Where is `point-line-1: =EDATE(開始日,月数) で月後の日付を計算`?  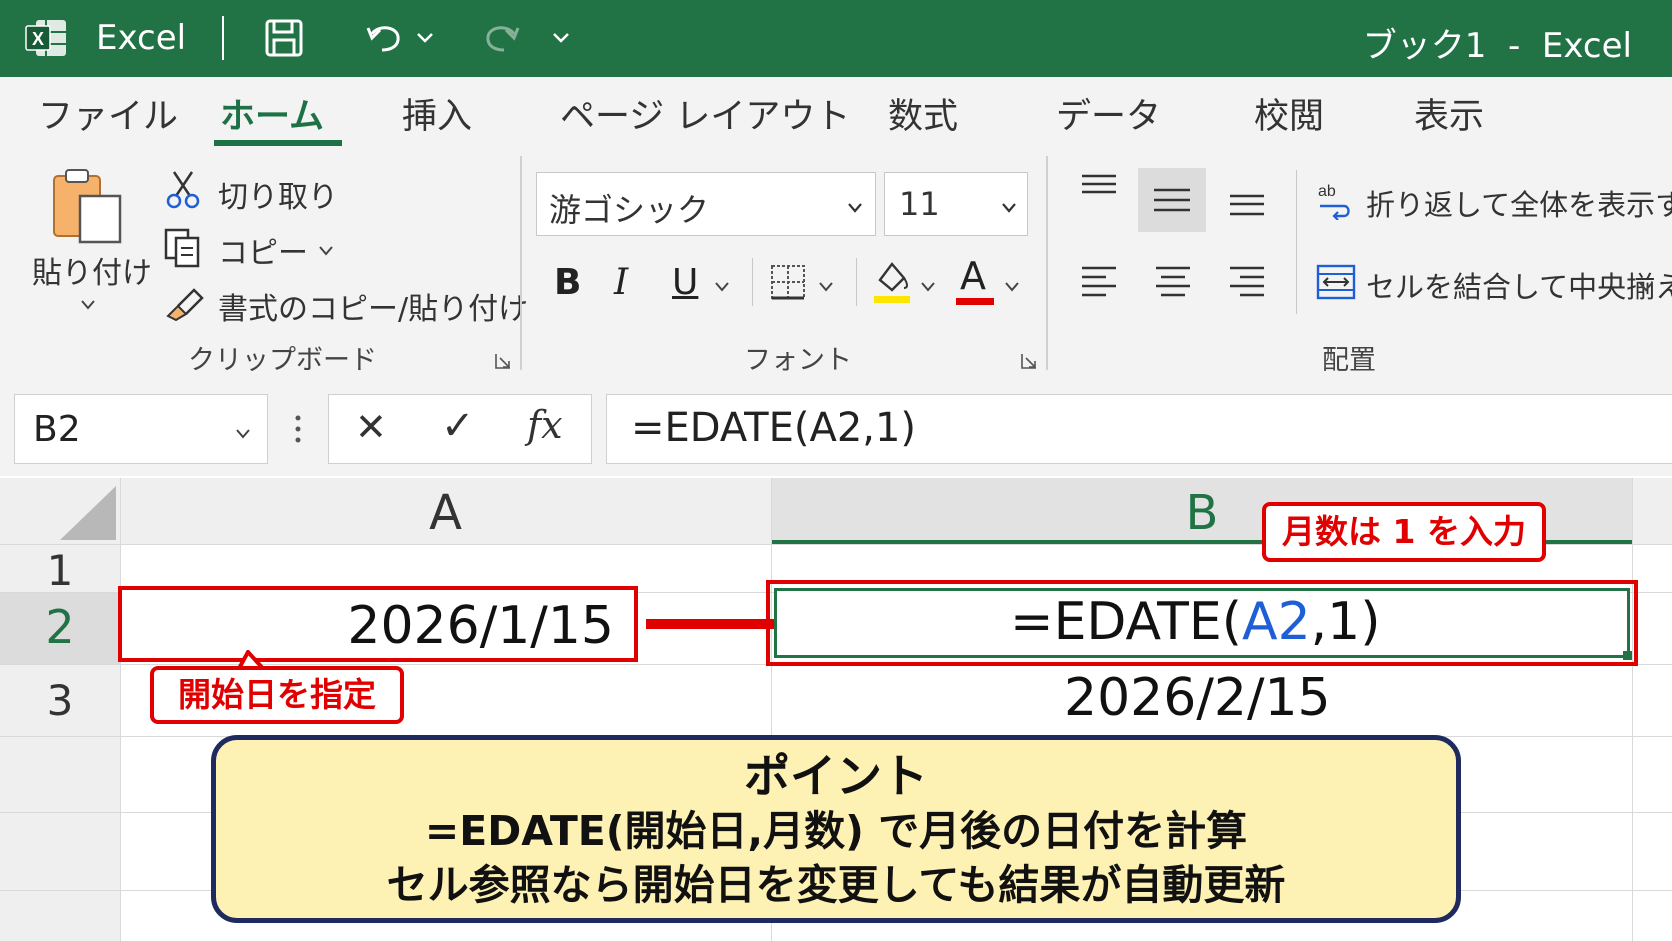
point-line-1: =EDATE(開始日,月数) で月後の日付を計算 is located at coordinates (836, 831).